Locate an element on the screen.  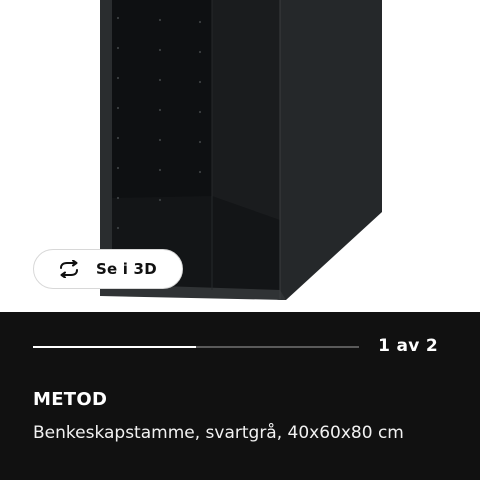
gallery-progress-track is located at coordinates (196, 347).